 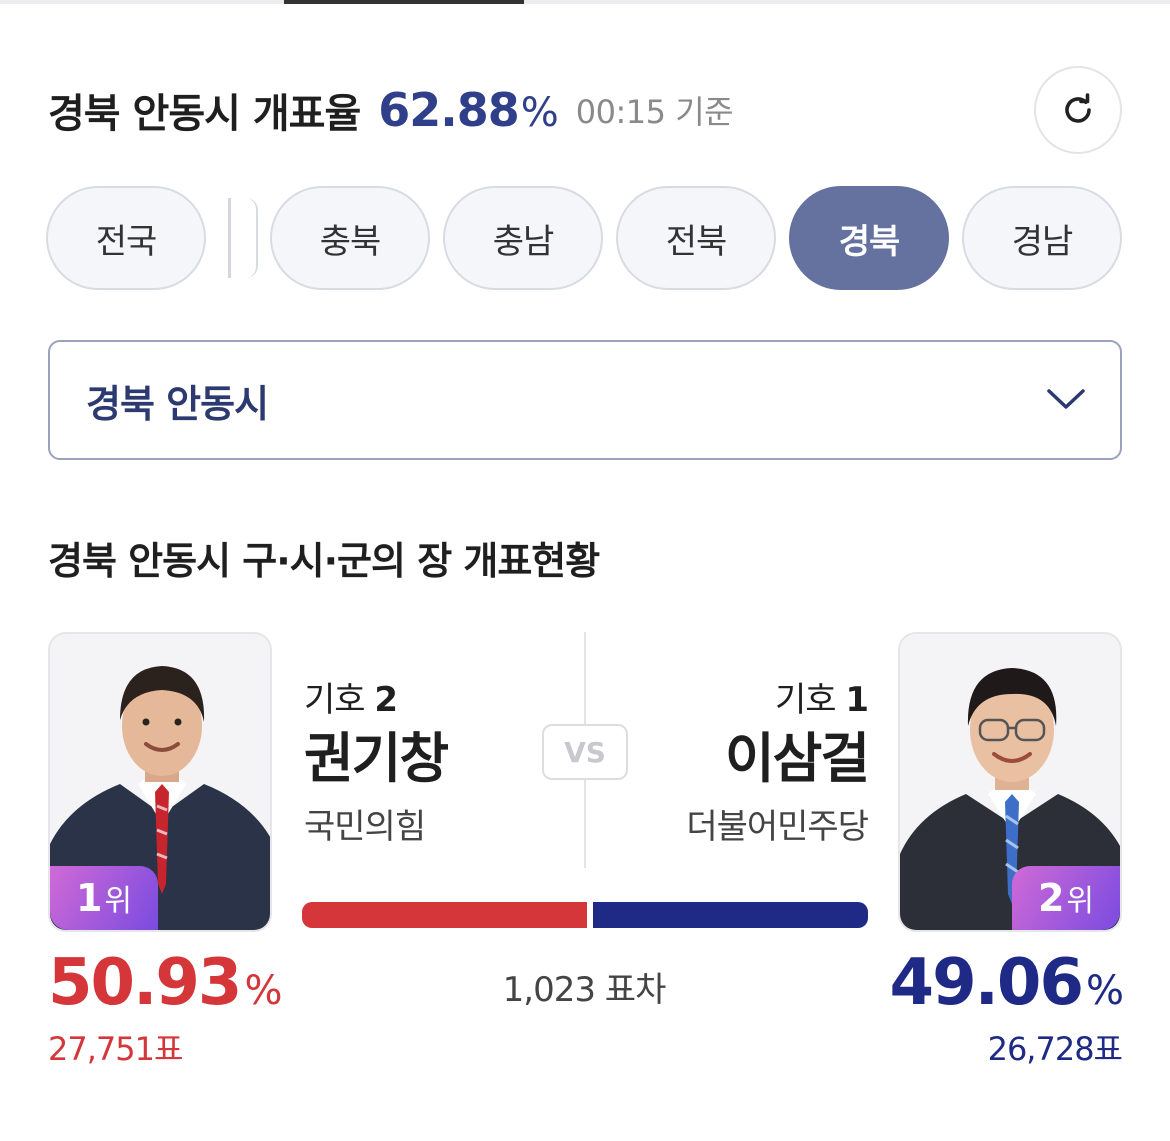 What do you see at coordinates (1042, 238) in the screenshot?
I see `chip-gyeongnam: 경남` at bounding box center [1042, 238].